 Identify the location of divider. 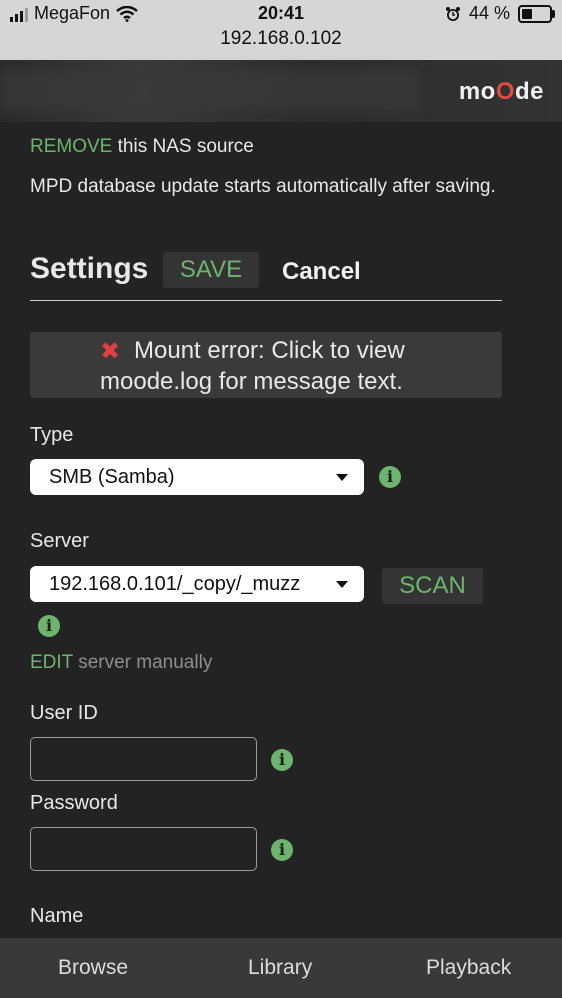
(266, 300).